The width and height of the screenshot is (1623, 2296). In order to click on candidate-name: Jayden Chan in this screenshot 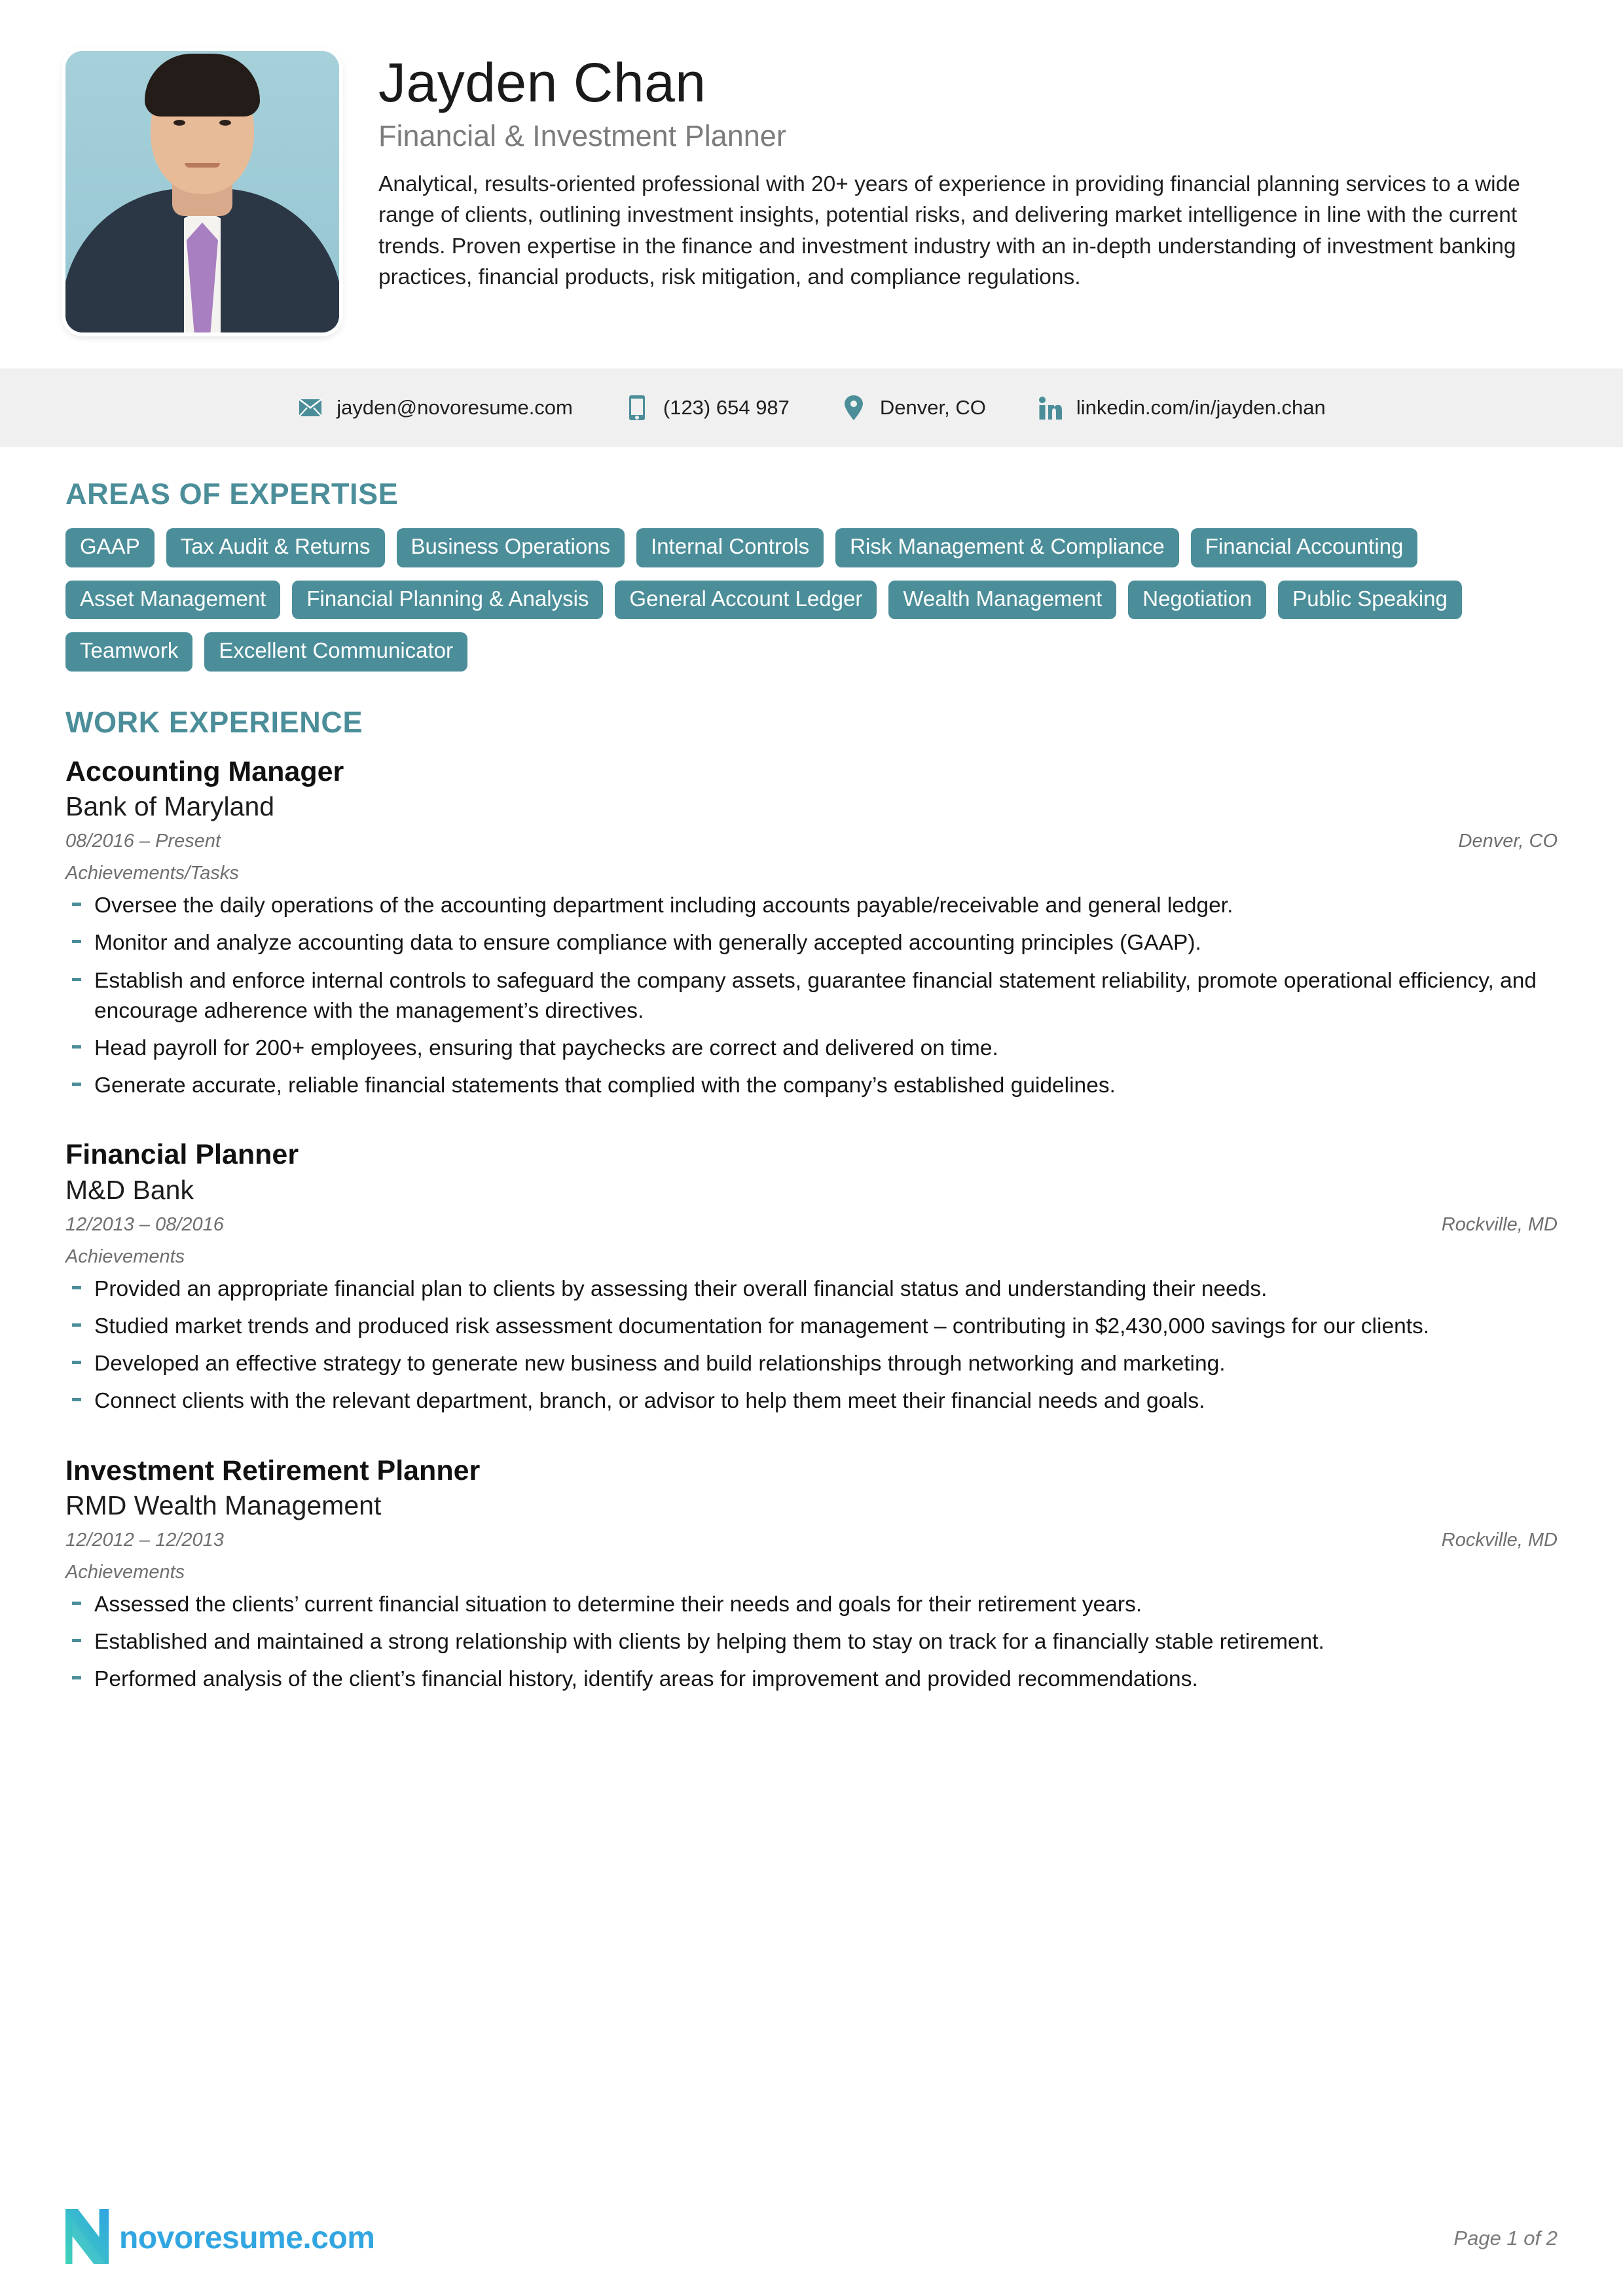, I will do `click(542, 82)`.